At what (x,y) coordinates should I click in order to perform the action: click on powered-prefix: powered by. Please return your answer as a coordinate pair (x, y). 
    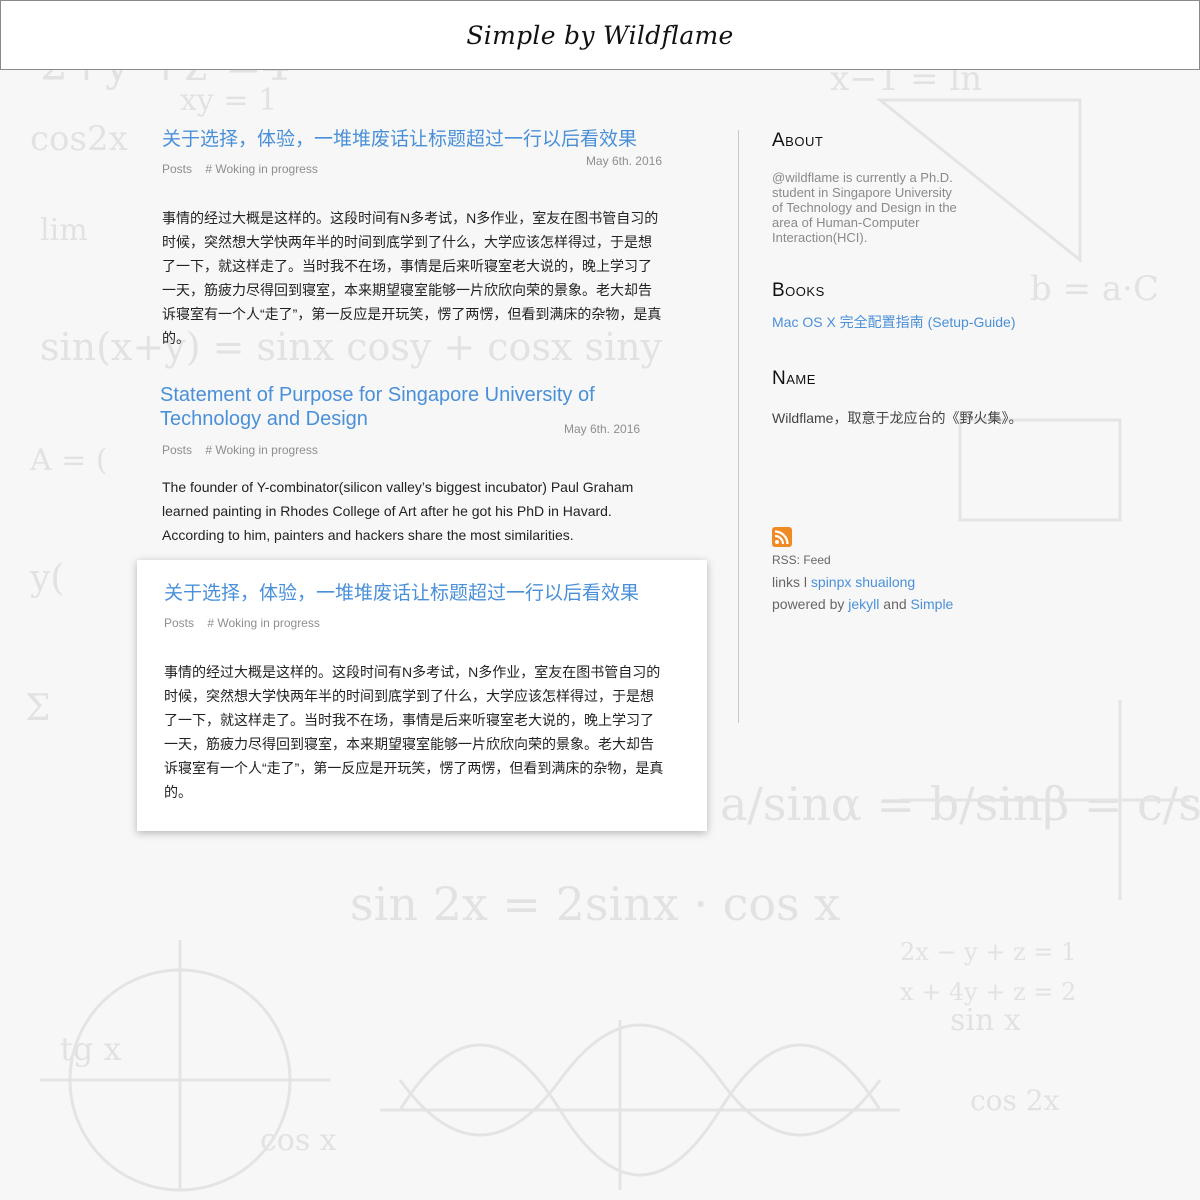
    Looking at the image, I should click on (808, 604).